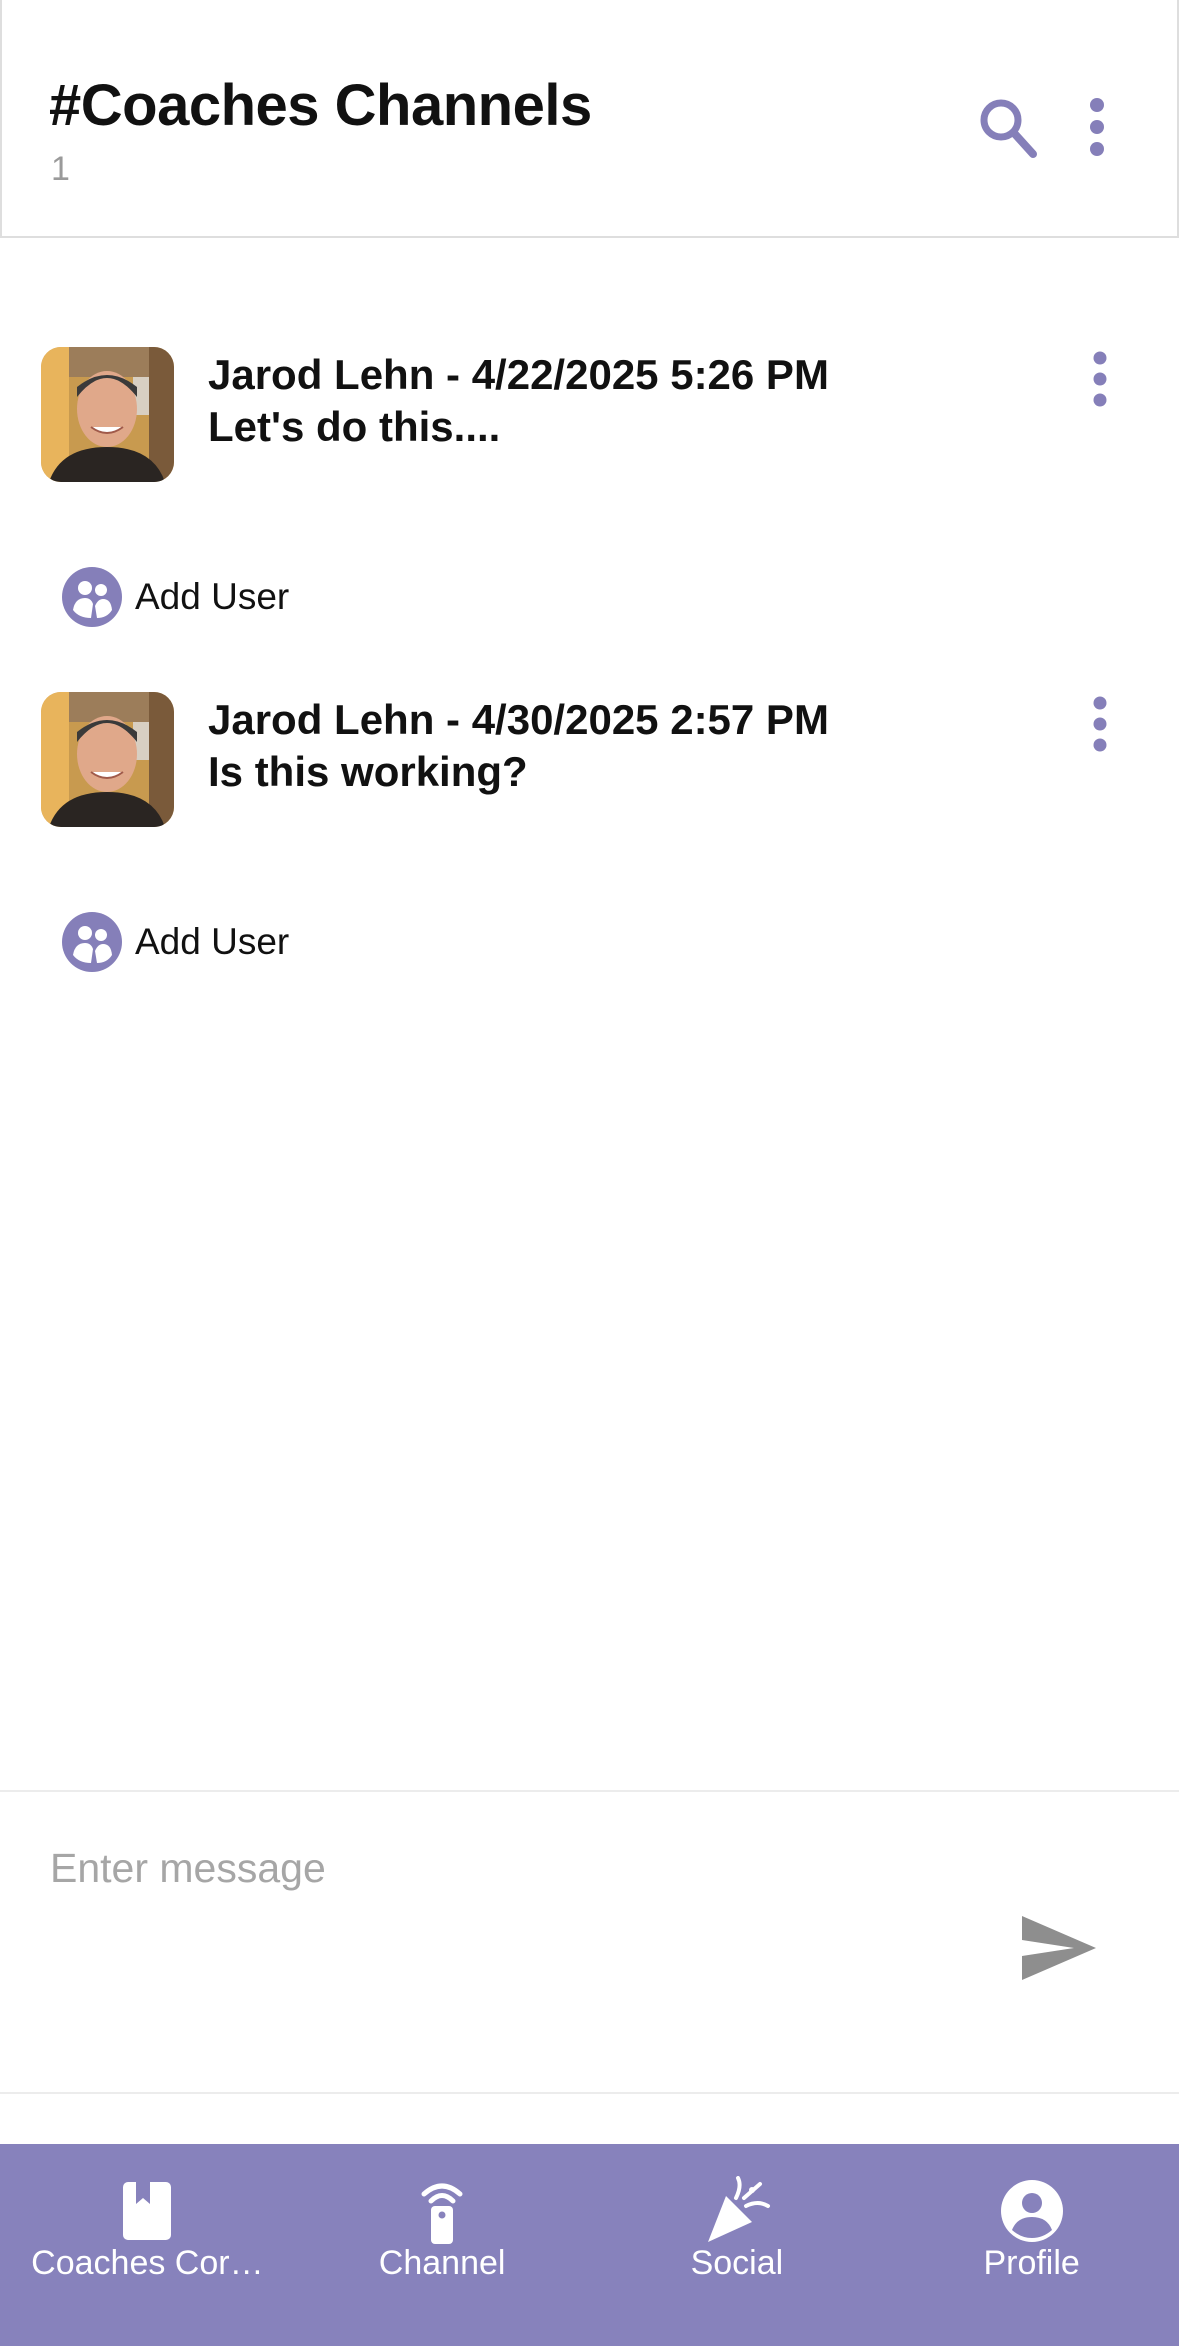  I want to click on account-circle-icon, so click(1031, 2211).